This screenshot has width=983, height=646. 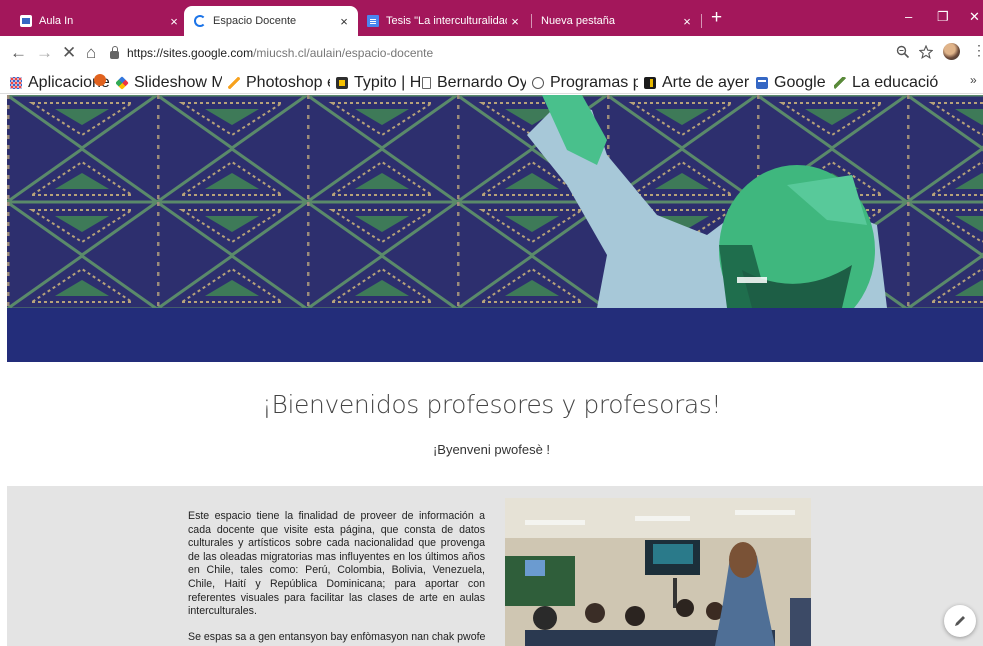 I want to click on more-bookmarks-button: », so click(x=973, y=80).